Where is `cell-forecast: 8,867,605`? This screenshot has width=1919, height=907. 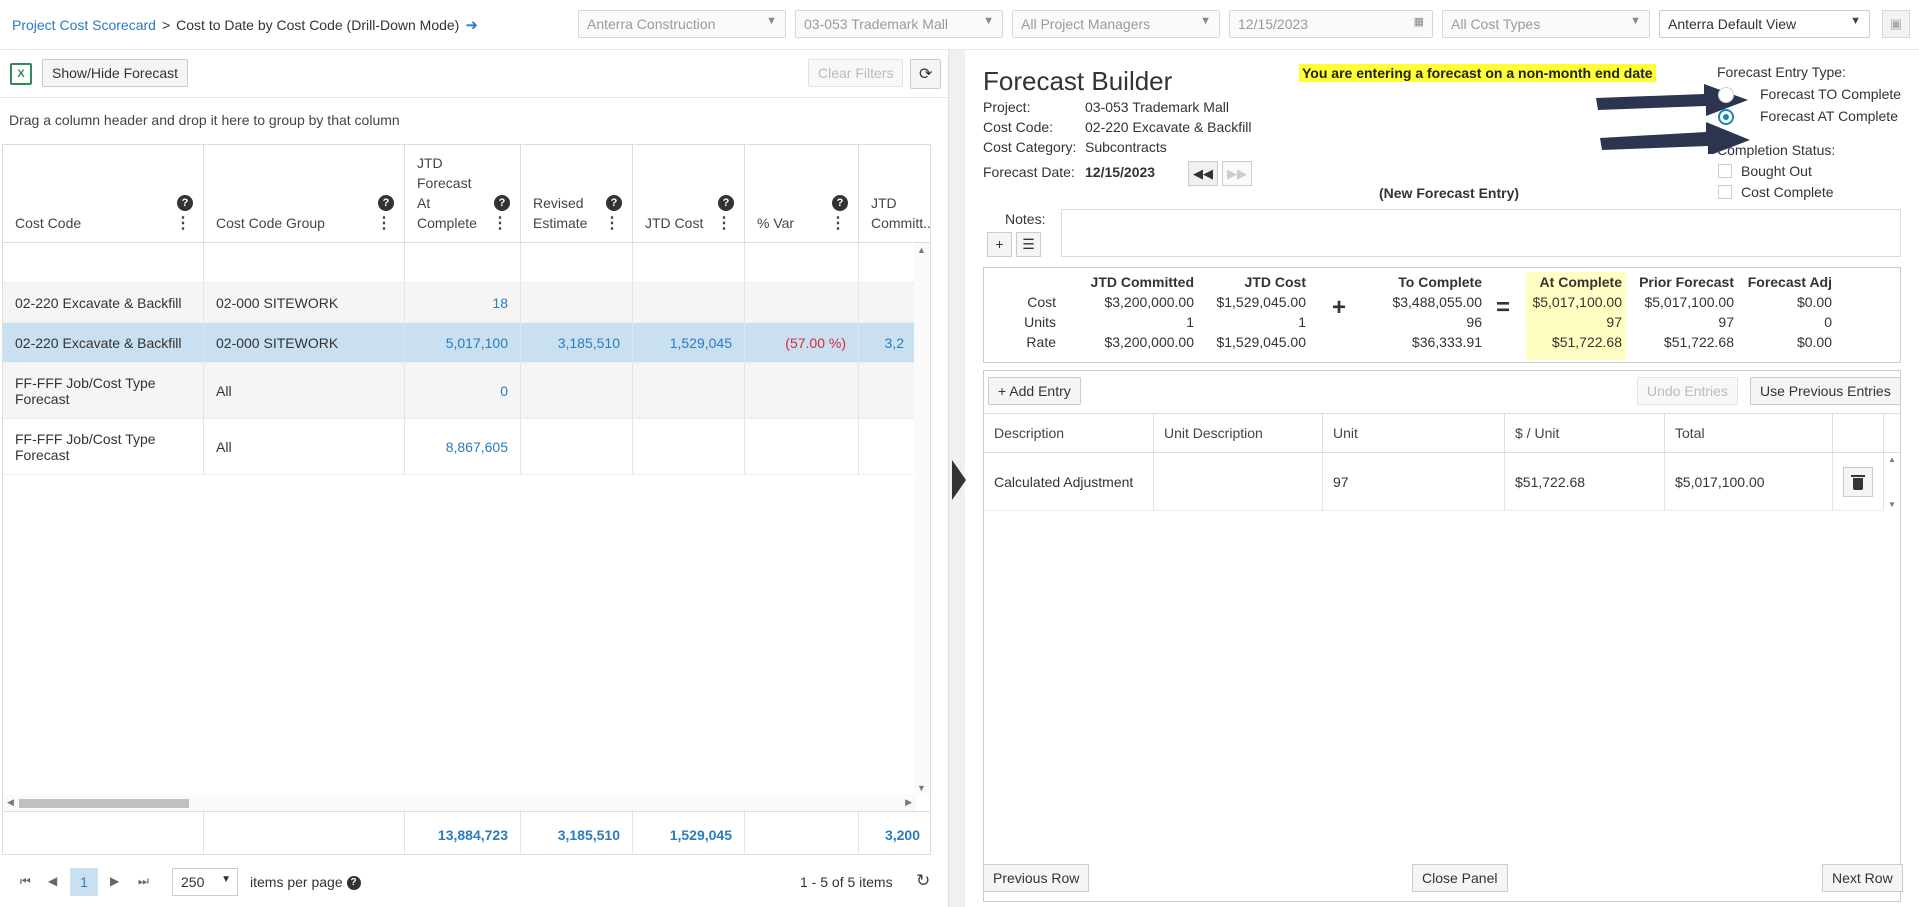 cell-forecast: 8,867,605 is located at coordinates (463, 446).